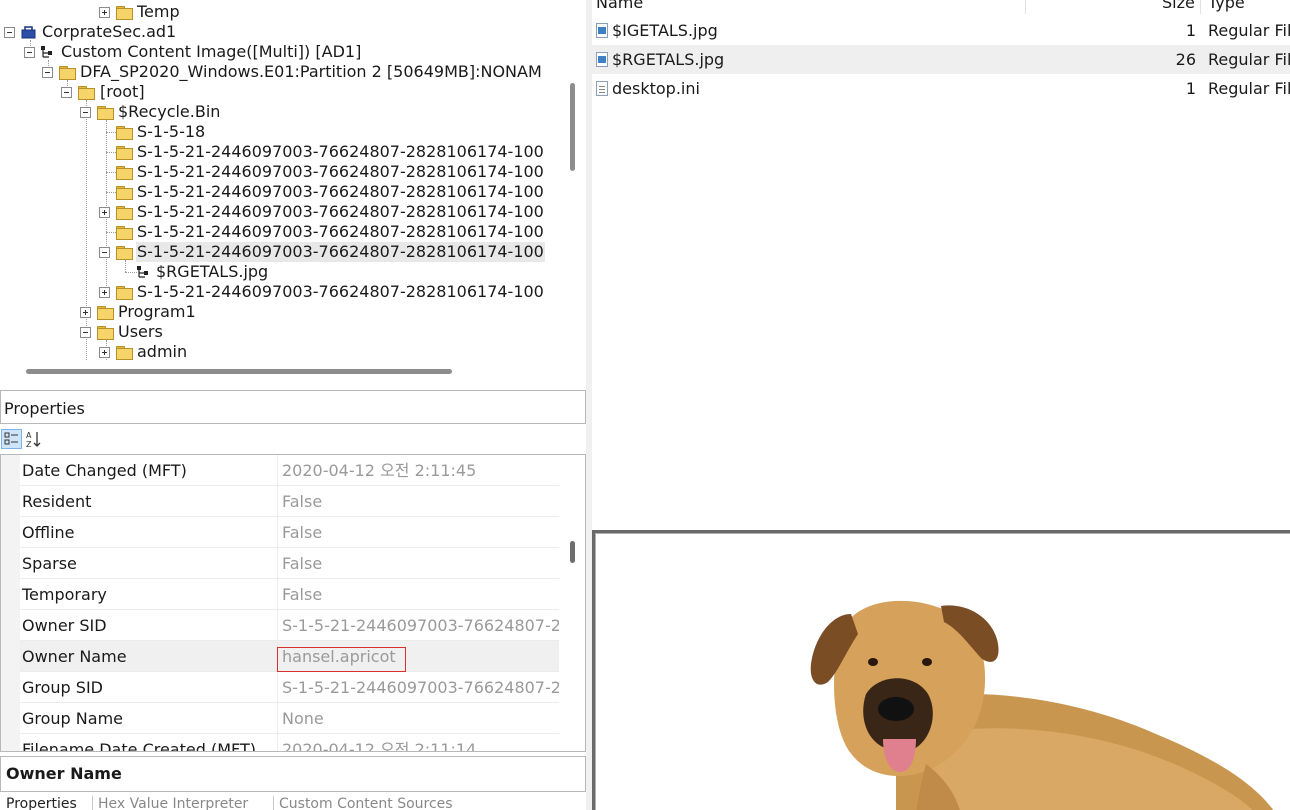 This screenshot has height=810, width=1290. I want to click on property-value: None, so click(303, 718).